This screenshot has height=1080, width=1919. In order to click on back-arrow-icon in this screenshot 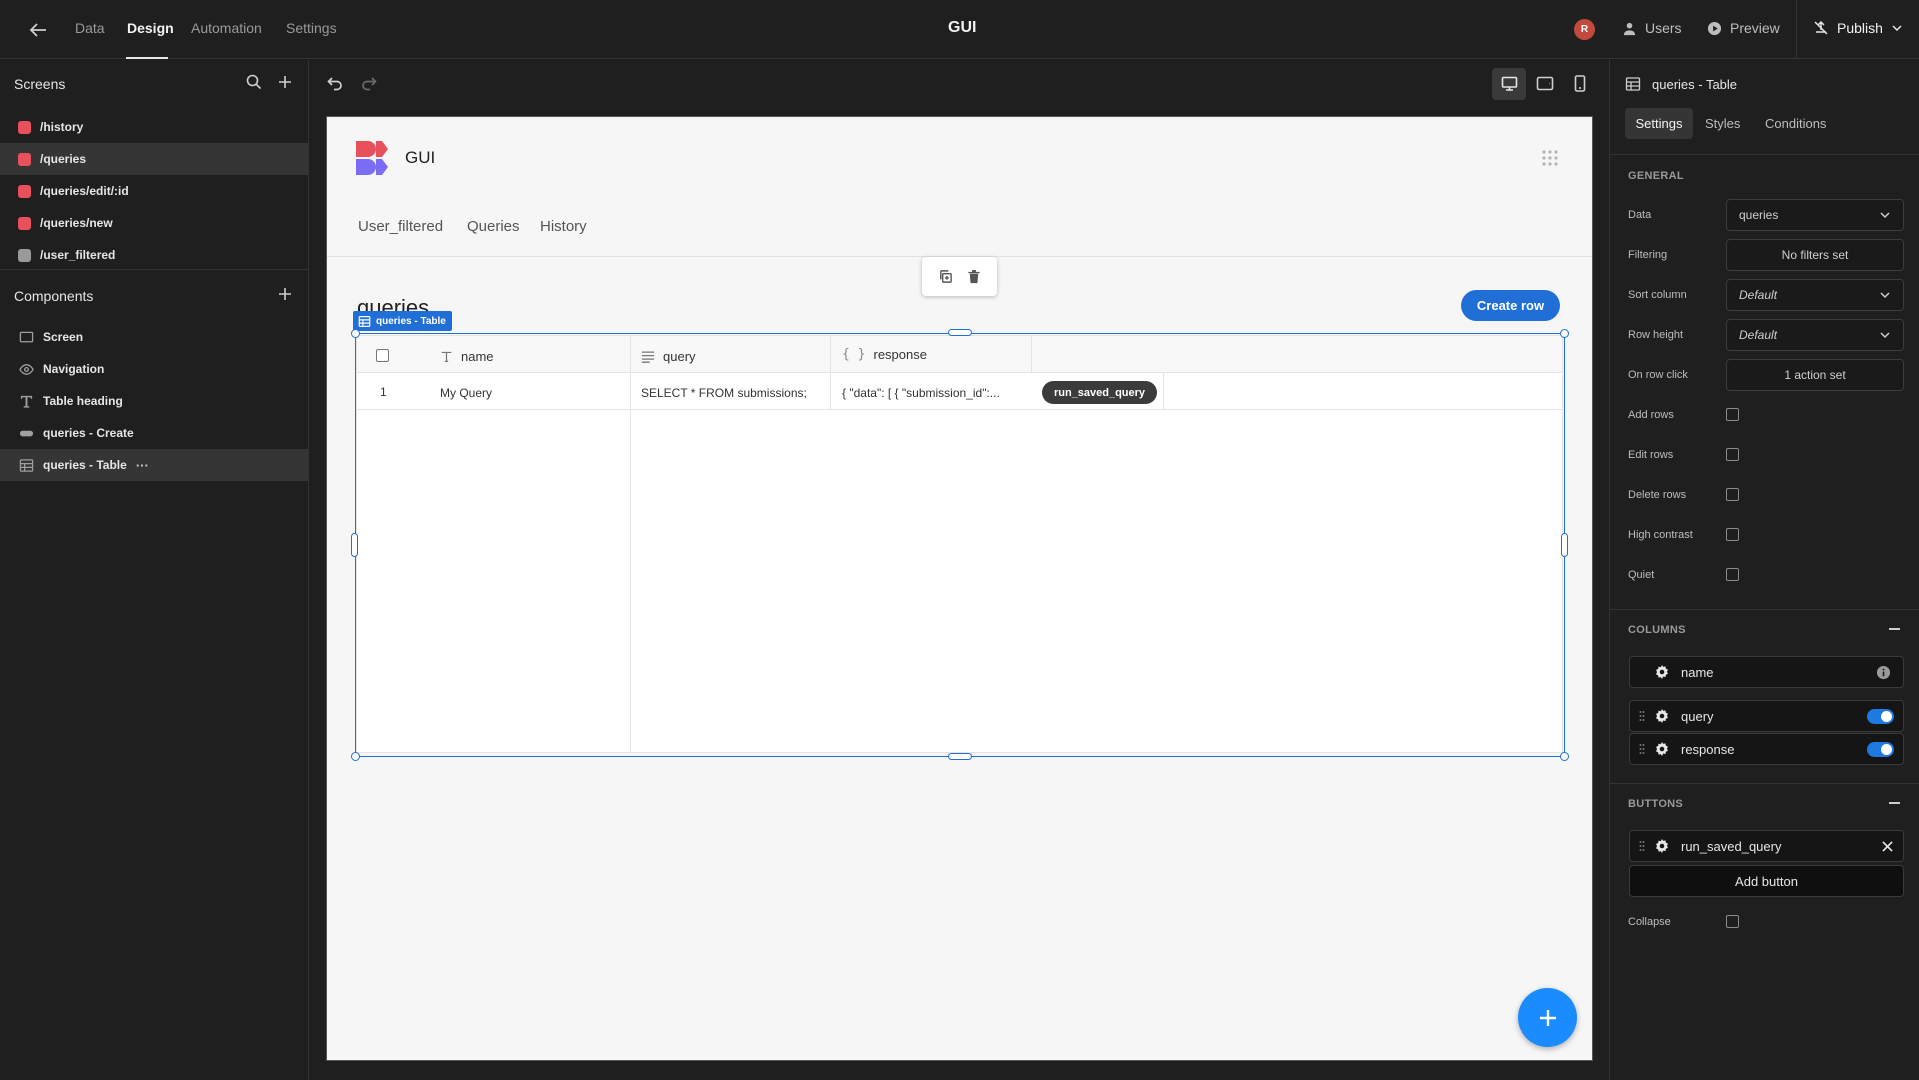, I will do `click(38, 30)`.